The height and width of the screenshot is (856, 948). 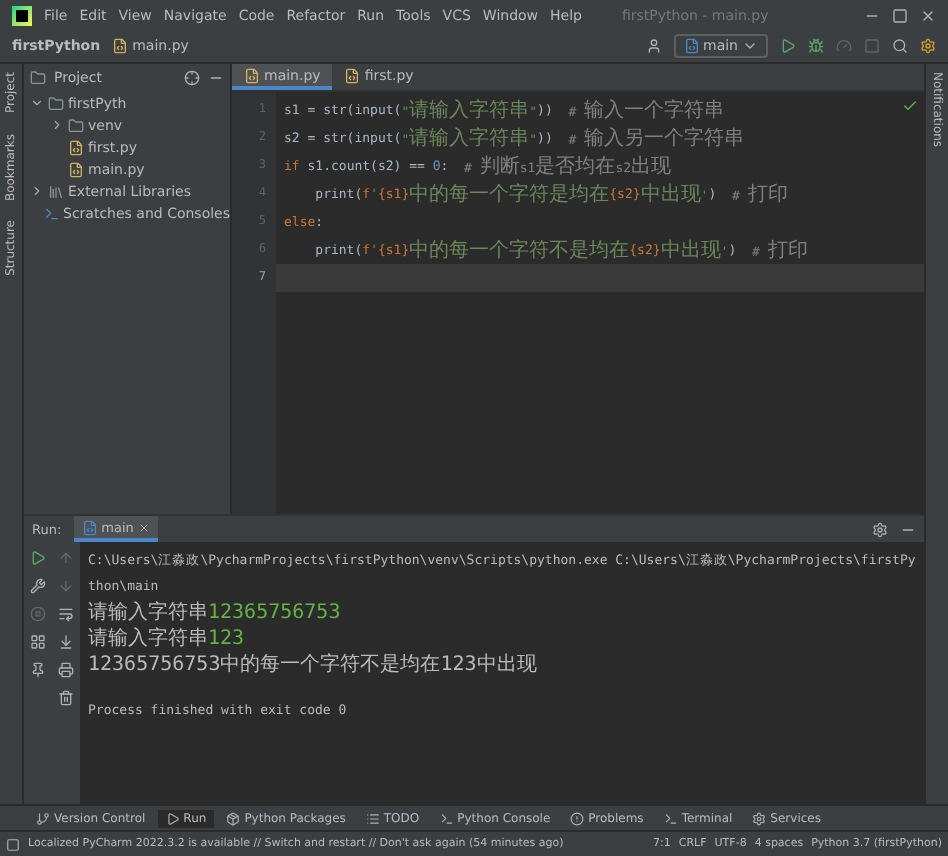 I want to click on trash-icon, so click(x=66, y=698).